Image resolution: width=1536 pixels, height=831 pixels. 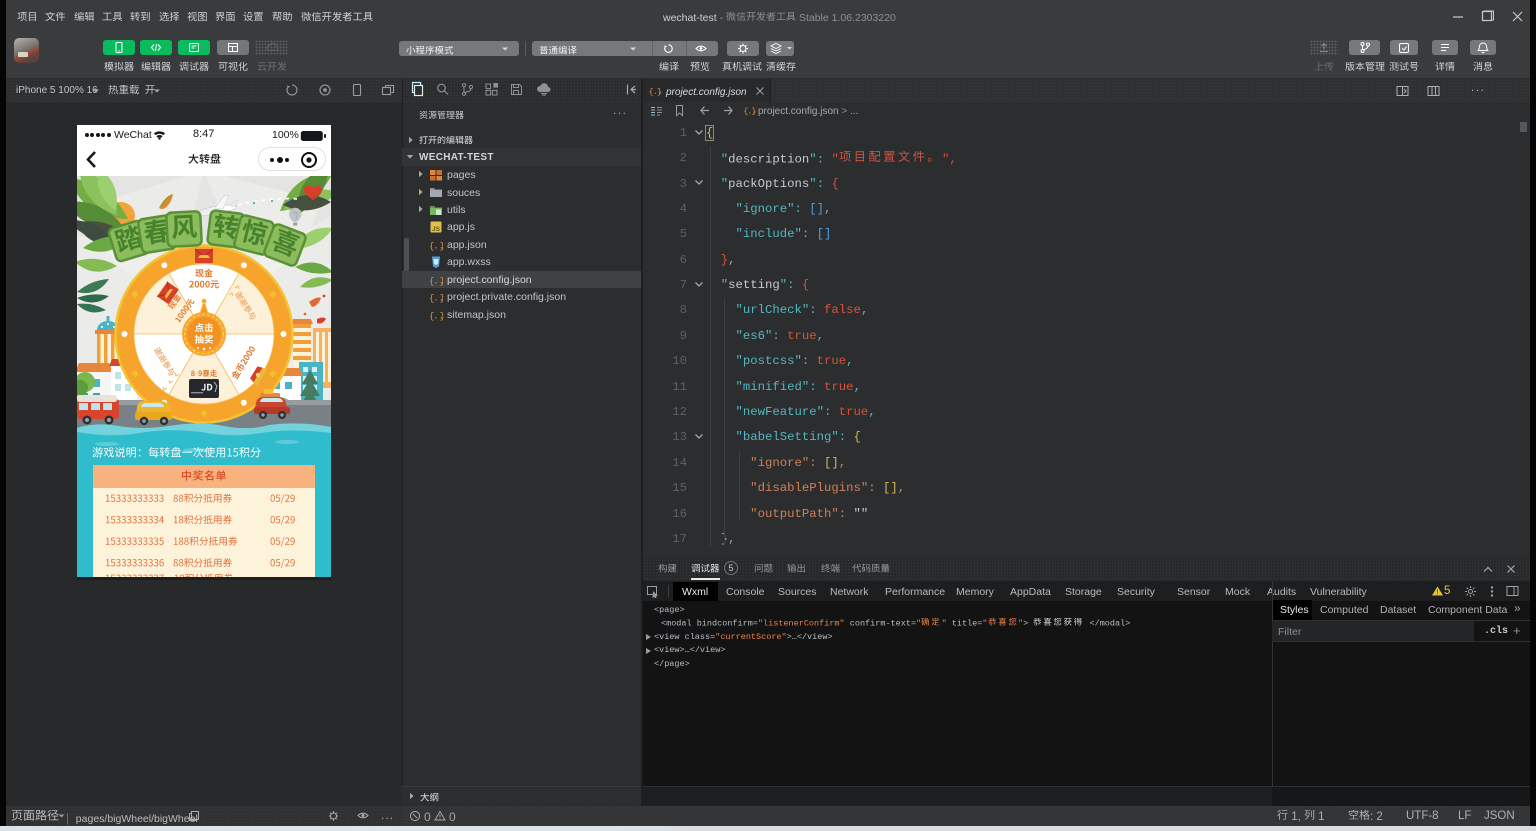 I want to click on svg-text: JS, so click(x=436, y=229).